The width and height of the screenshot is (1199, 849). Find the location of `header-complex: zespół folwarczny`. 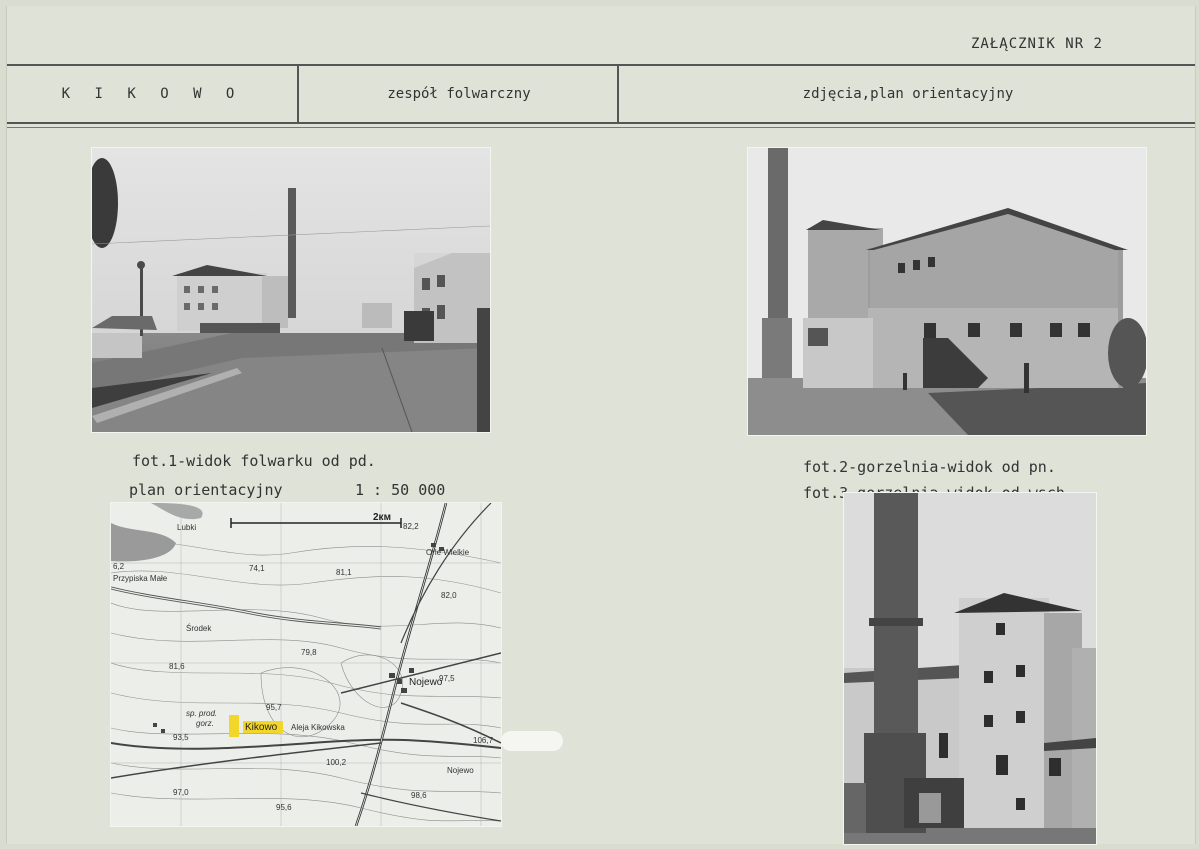

header-complex: zespół folwarczny is located at coordinates (458, 94).